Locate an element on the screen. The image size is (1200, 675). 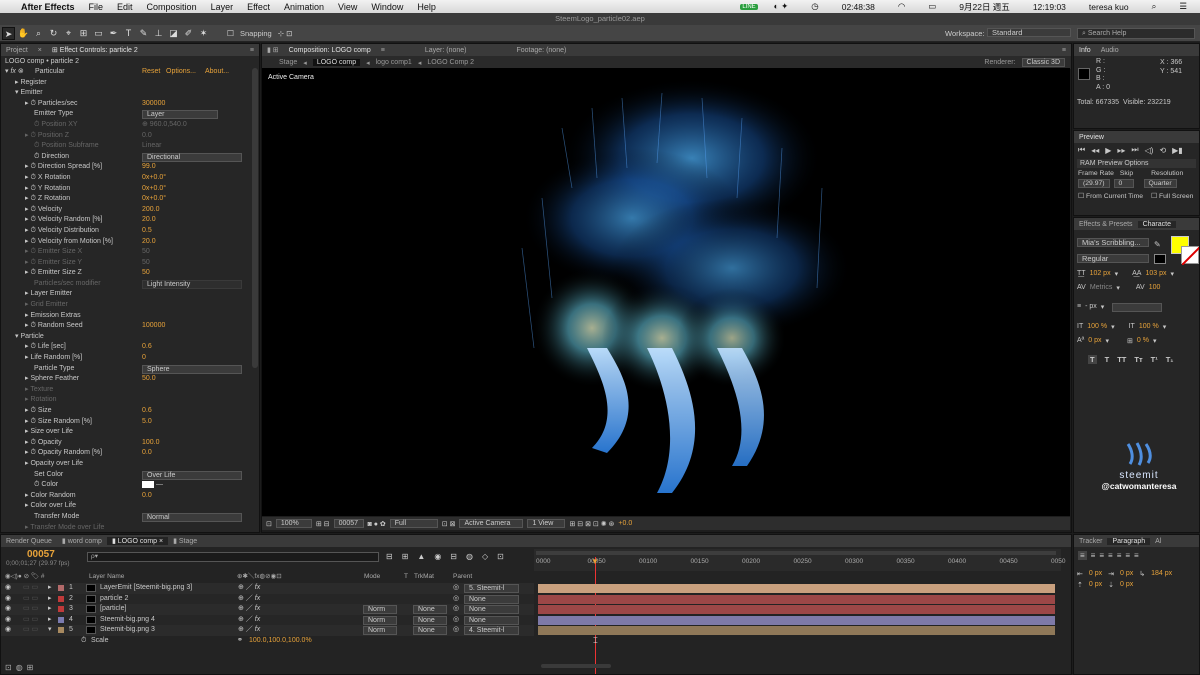
first-frame-icon: ⏮ is located at coordinates (1081, 150).